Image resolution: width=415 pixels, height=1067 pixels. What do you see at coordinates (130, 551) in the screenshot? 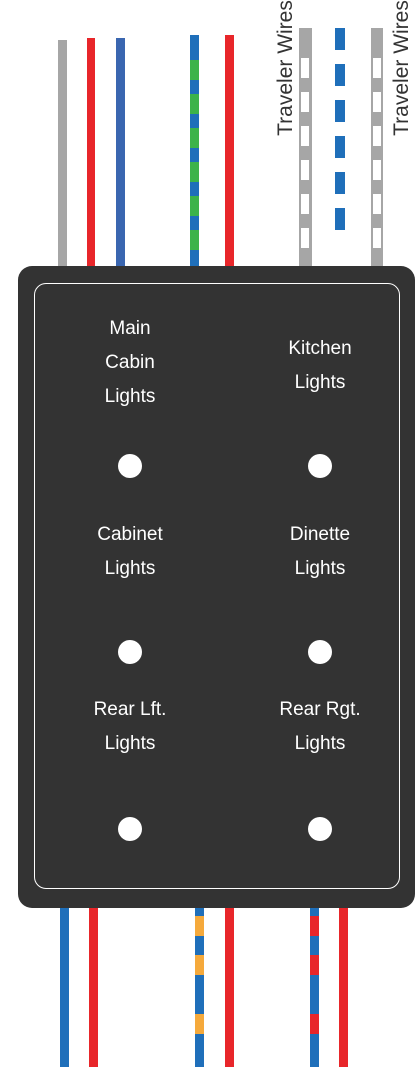
I see `switch-label-cabinet: Cabinet Lights` at bounding box center [130, 551].